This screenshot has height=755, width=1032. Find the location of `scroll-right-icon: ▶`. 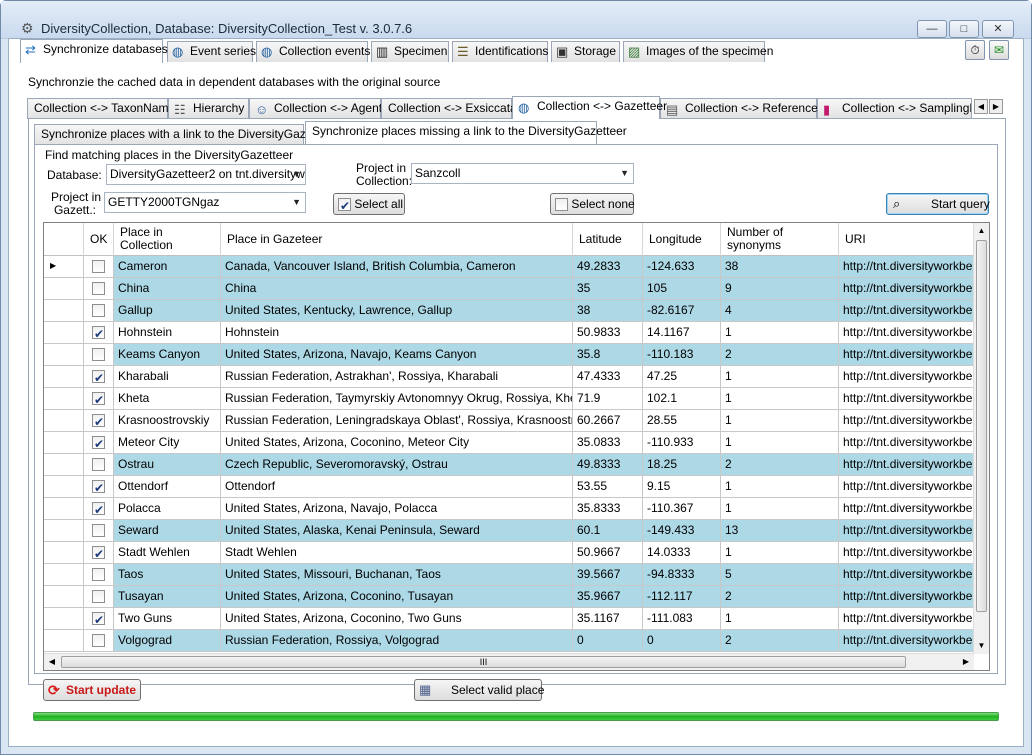

scroll-right-icon: ▶ is located at coordinates (966, 662).